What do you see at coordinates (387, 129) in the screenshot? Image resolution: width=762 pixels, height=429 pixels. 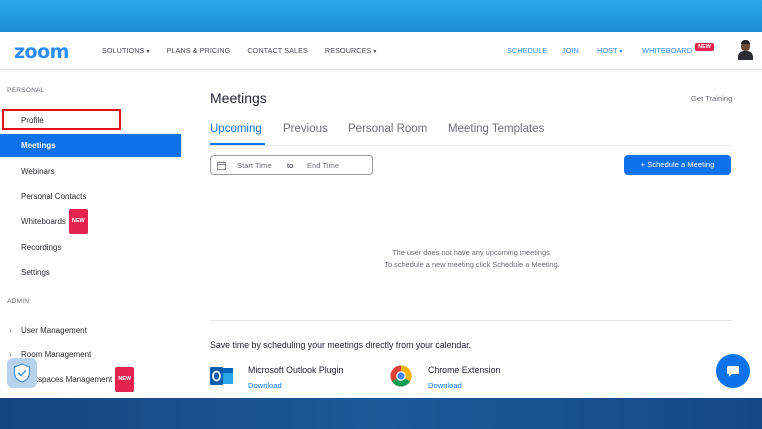 I see `tab-personal-room: Personal Room` at bounding box center [387, 129].